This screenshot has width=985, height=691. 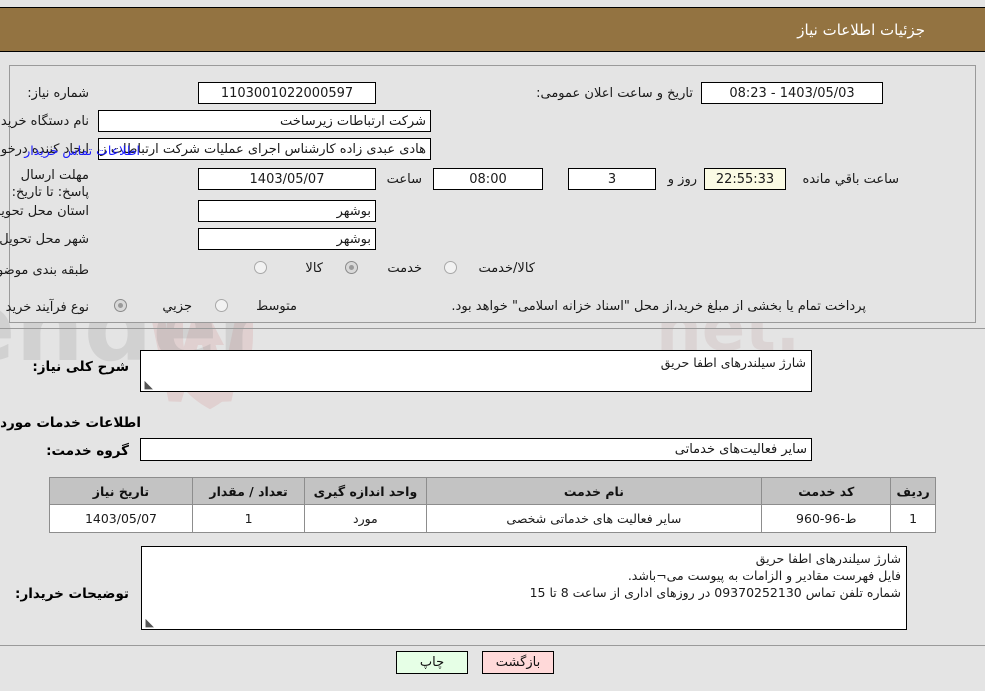 I want to click on countdown-remaining-value: 22:55:33, so click(x=745, y=179).